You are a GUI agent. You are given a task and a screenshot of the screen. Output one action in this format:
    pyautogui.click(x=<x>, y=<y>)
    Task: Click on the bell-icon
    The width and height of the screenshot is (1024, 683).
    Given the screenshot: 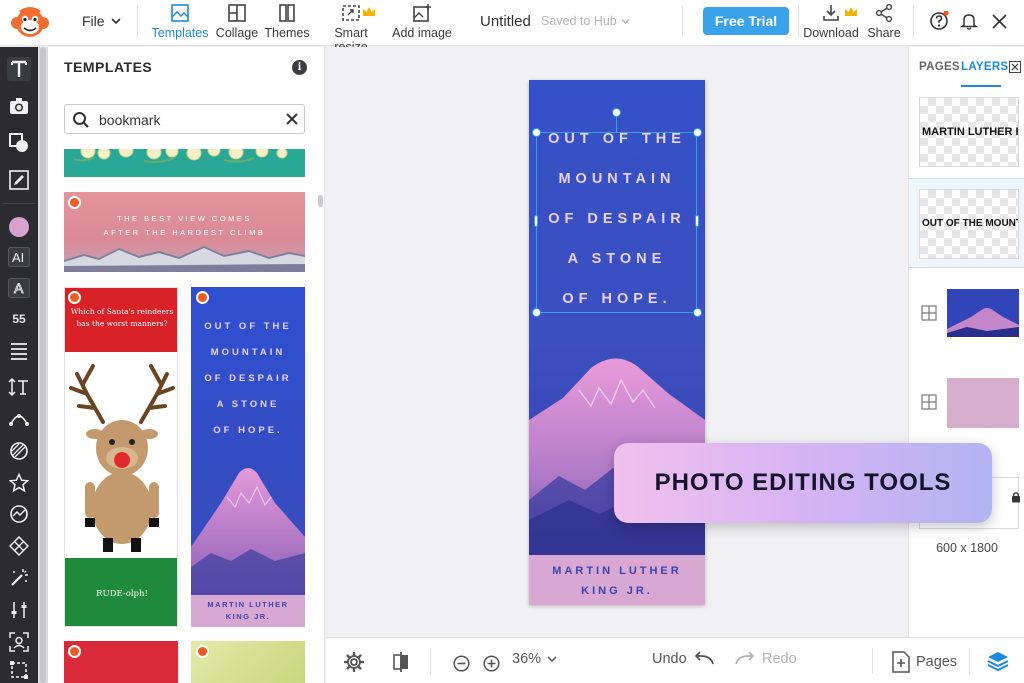 What is the action you would take?
    pyautogui.click(x=969, y=21)
    